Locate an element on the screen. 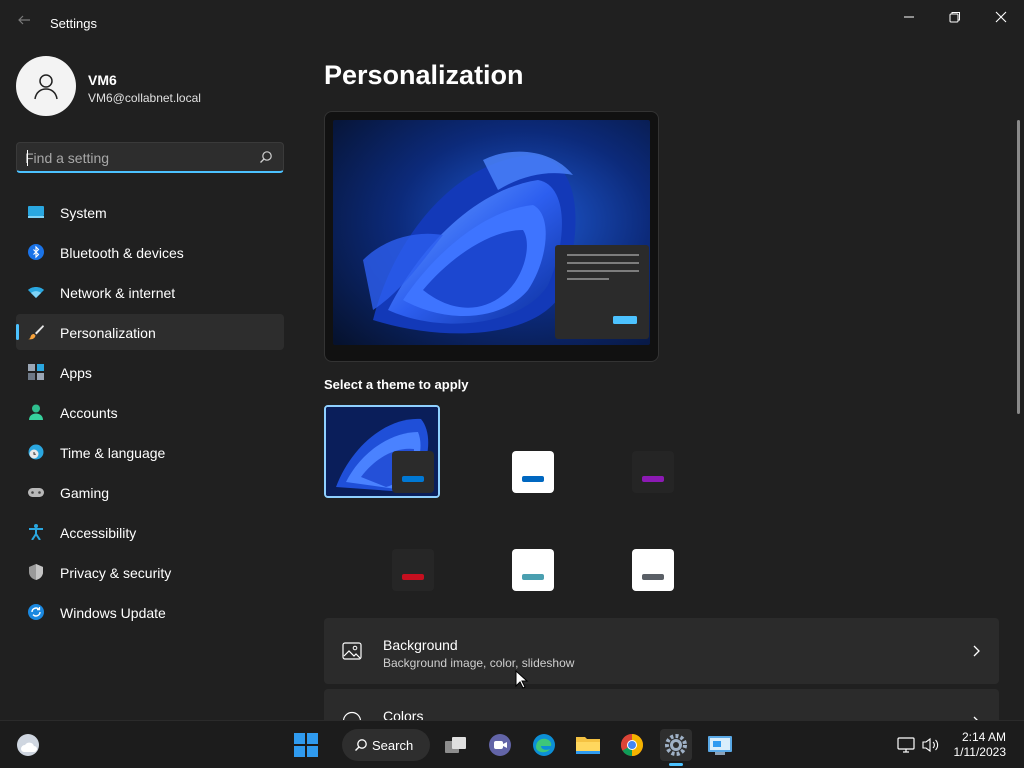  theme-captured-motion is located at coordinates (412, 551).